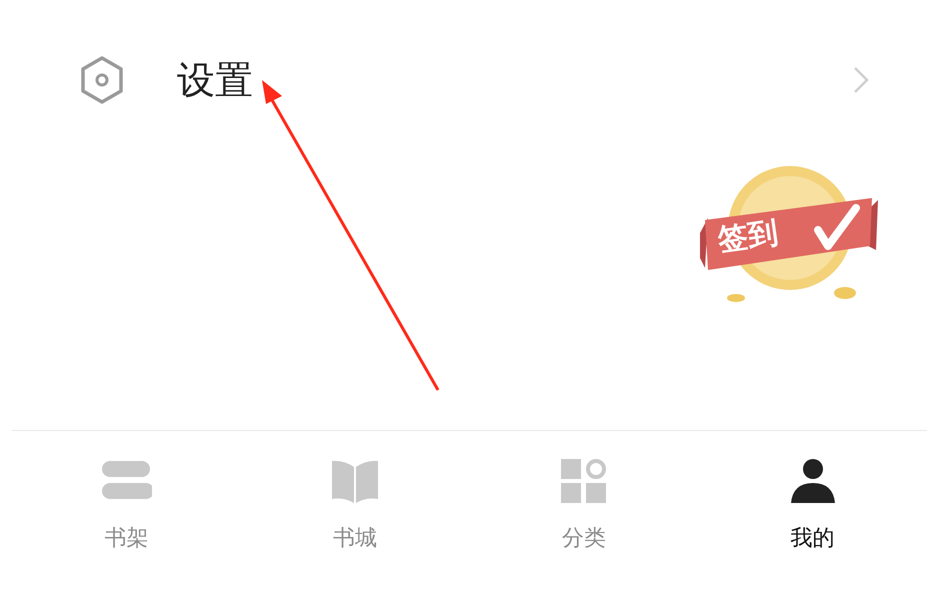 This screenshot has height=593, width=927. Describe the element at coordinates (790, 233) in the screenshot. I see `check-in-badge: 签到` at that location.